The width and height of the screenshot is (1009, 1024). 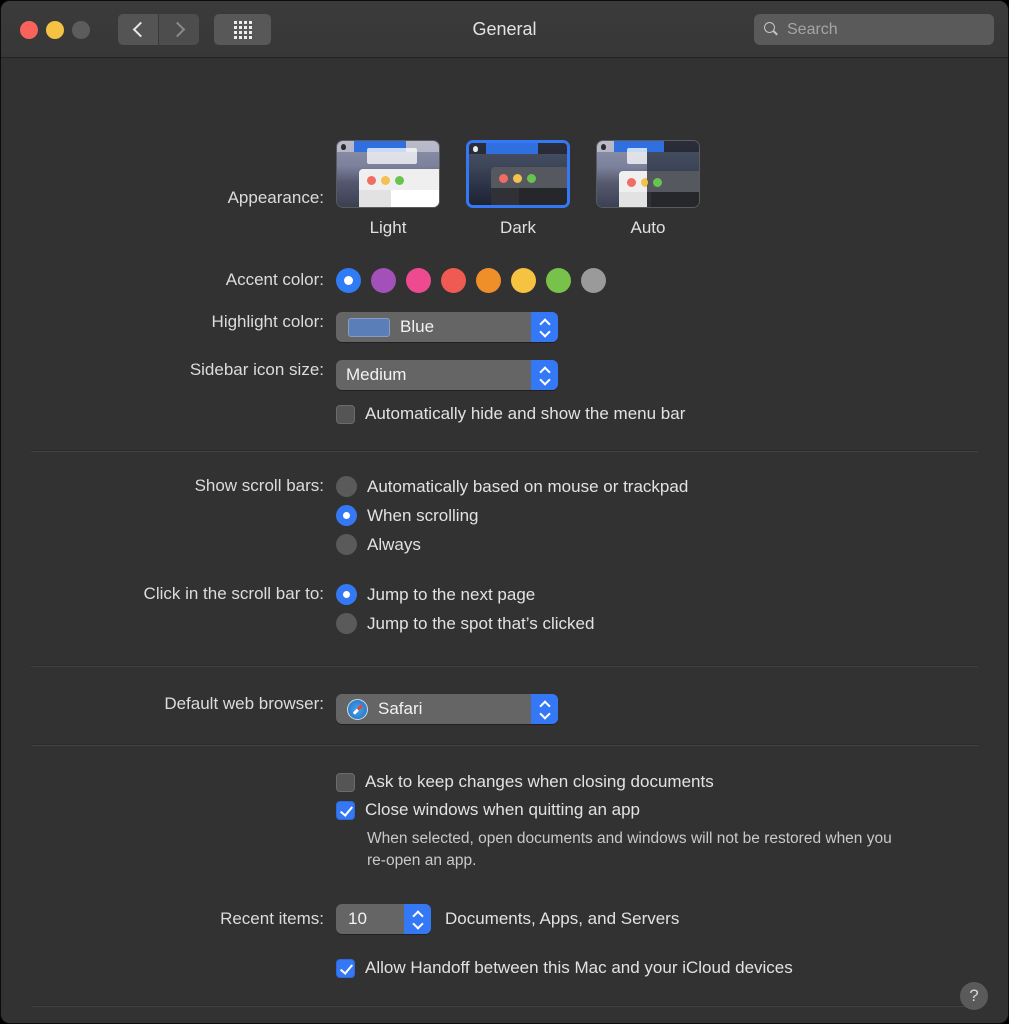 I want to click on highlight-color-value: Blue, so click(x=417, y=326).